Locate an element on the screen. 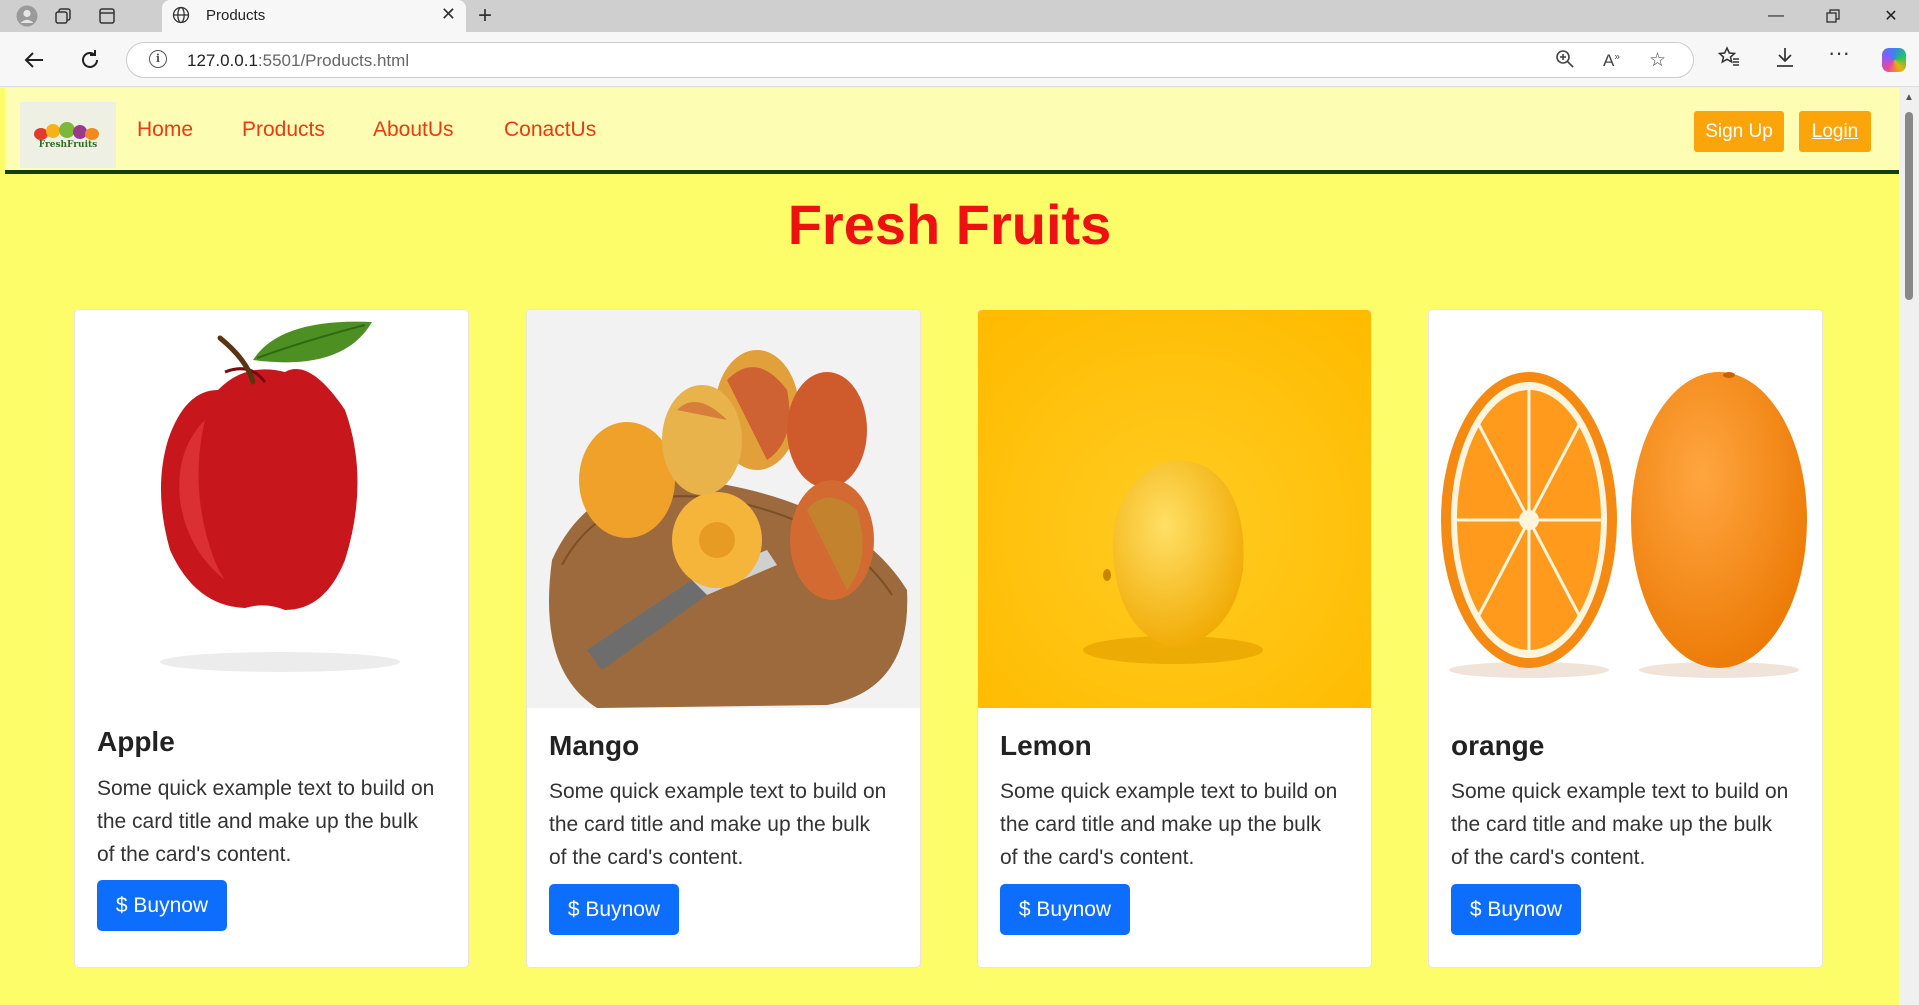  page-title: Fresh Fruits is located at coordinates (949, 224).